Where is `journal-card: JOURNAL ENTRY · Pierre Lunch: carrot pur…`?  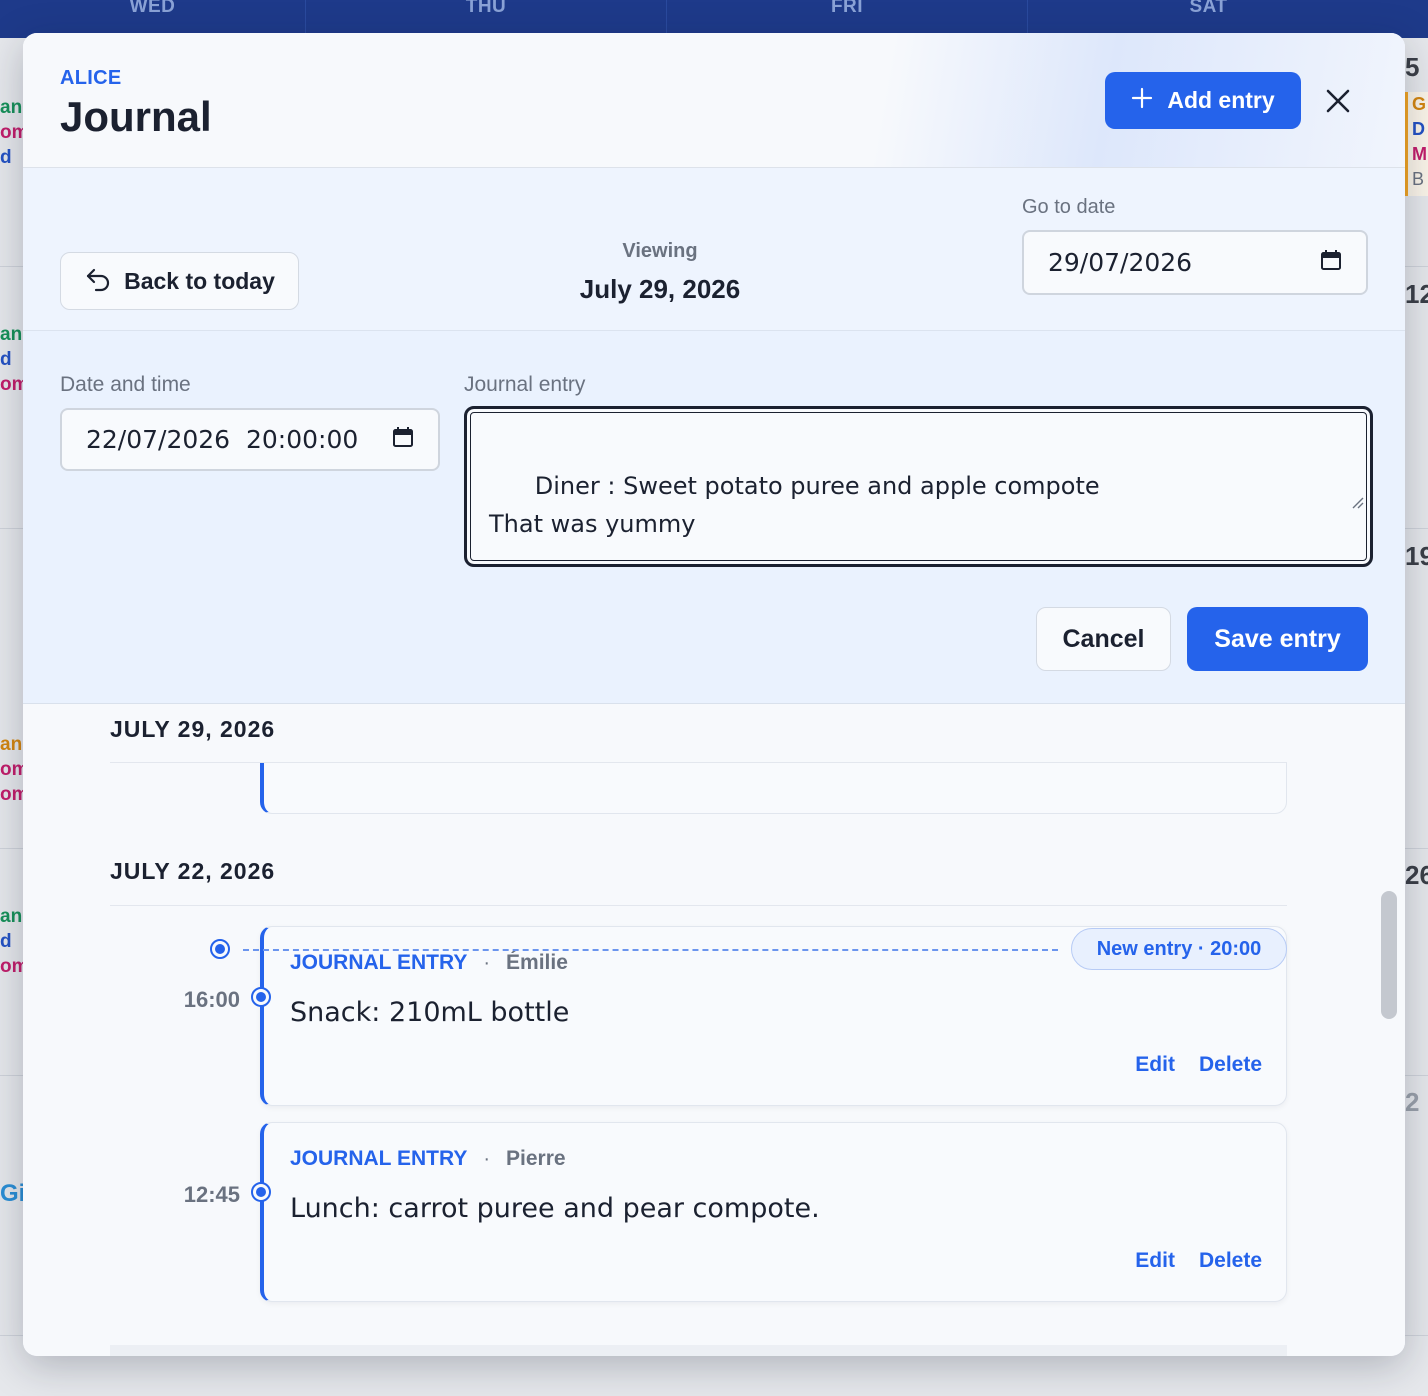 journal-card: JOURNAL ENTRY · Pierre Lunch: carrot pur… is located at coordinates (773, 1212).